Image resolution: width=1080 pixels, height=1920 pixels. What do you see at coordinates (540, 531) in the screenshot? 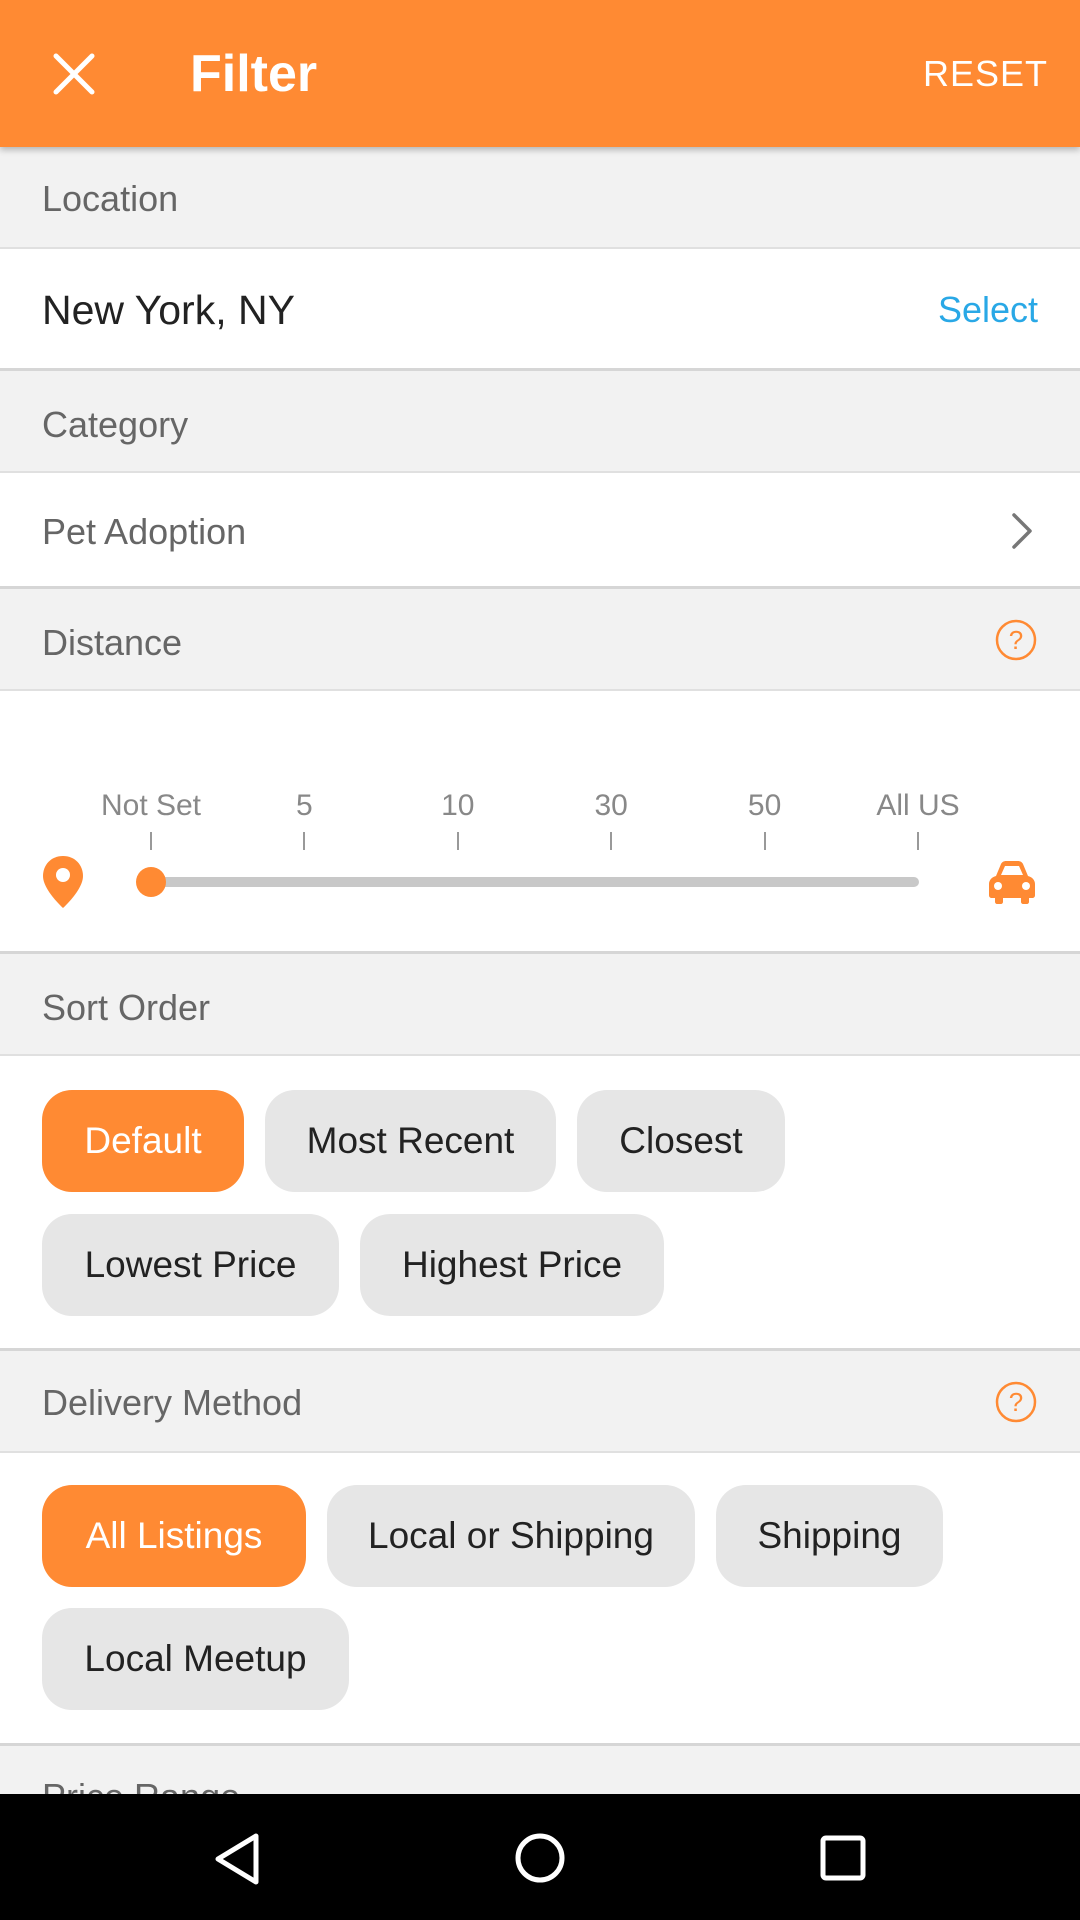
I see `category-row: Pet Adoption` at bounding box center [540, 531].